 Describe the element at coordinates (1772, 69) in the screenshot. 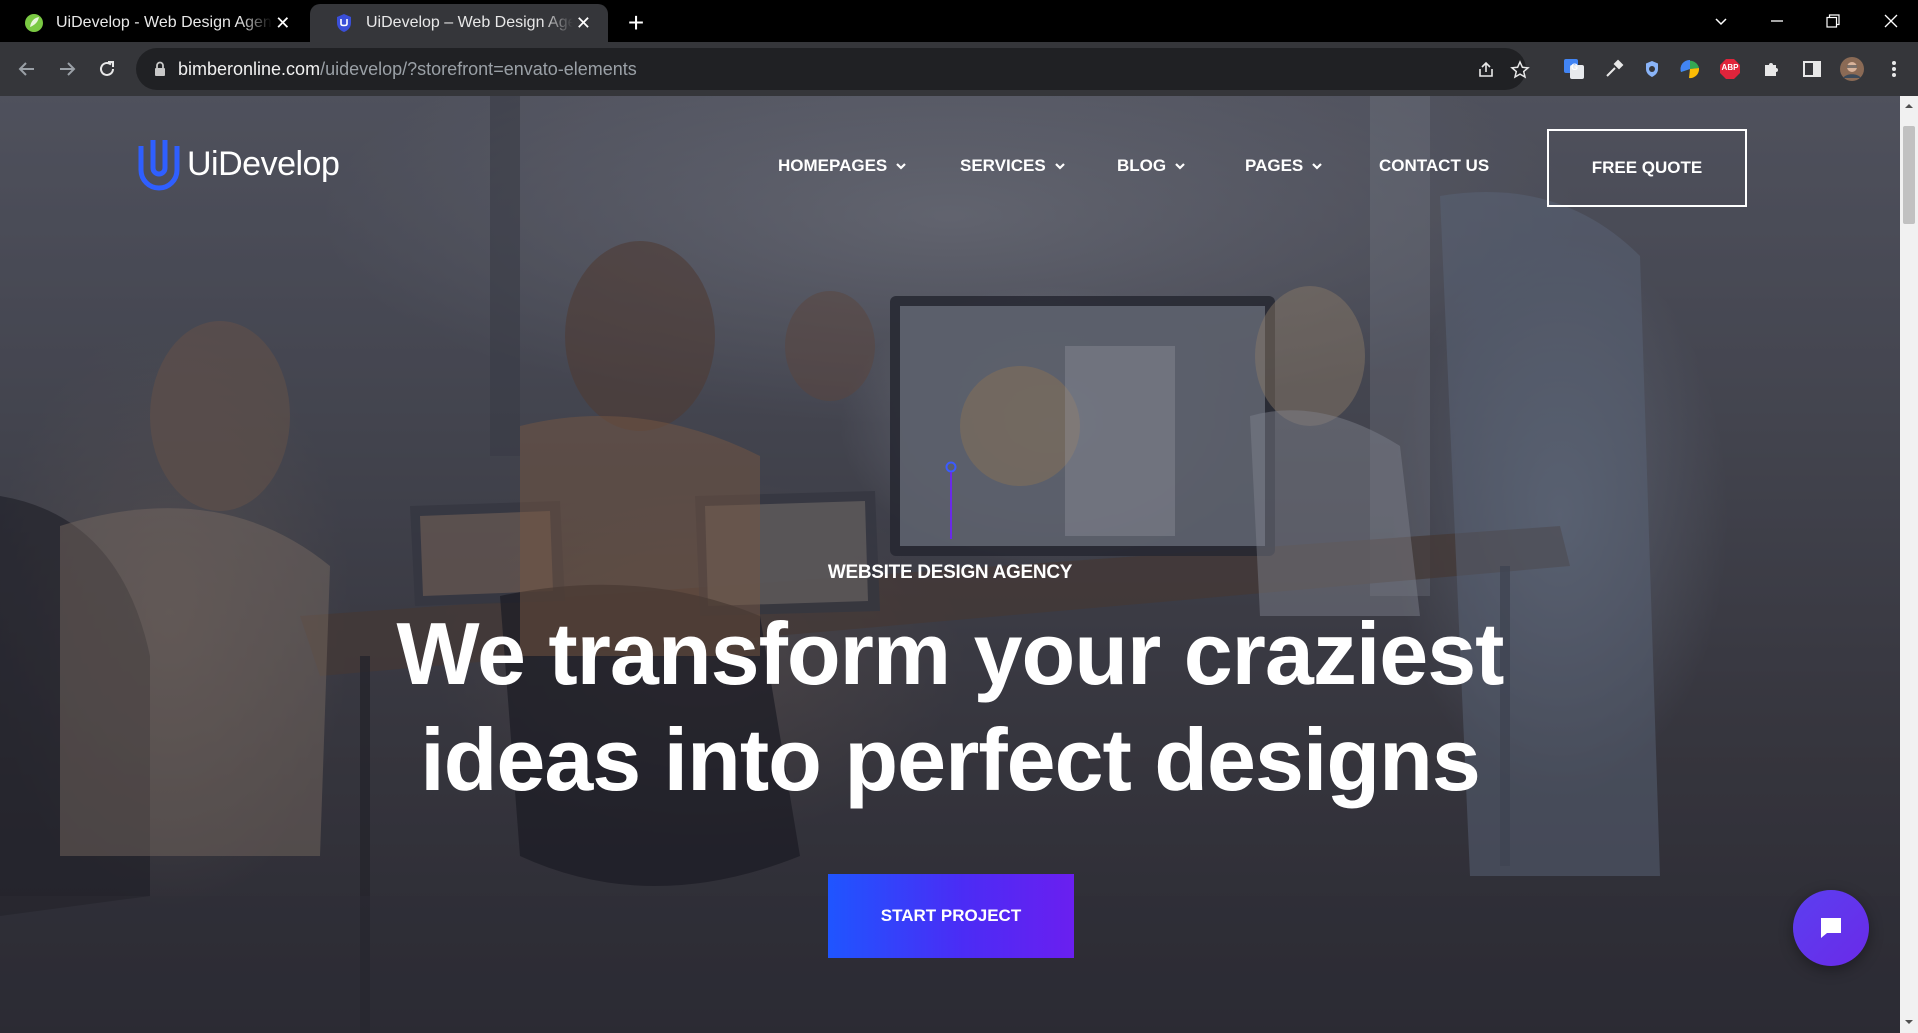

I see `puzzle-icon` at that location.